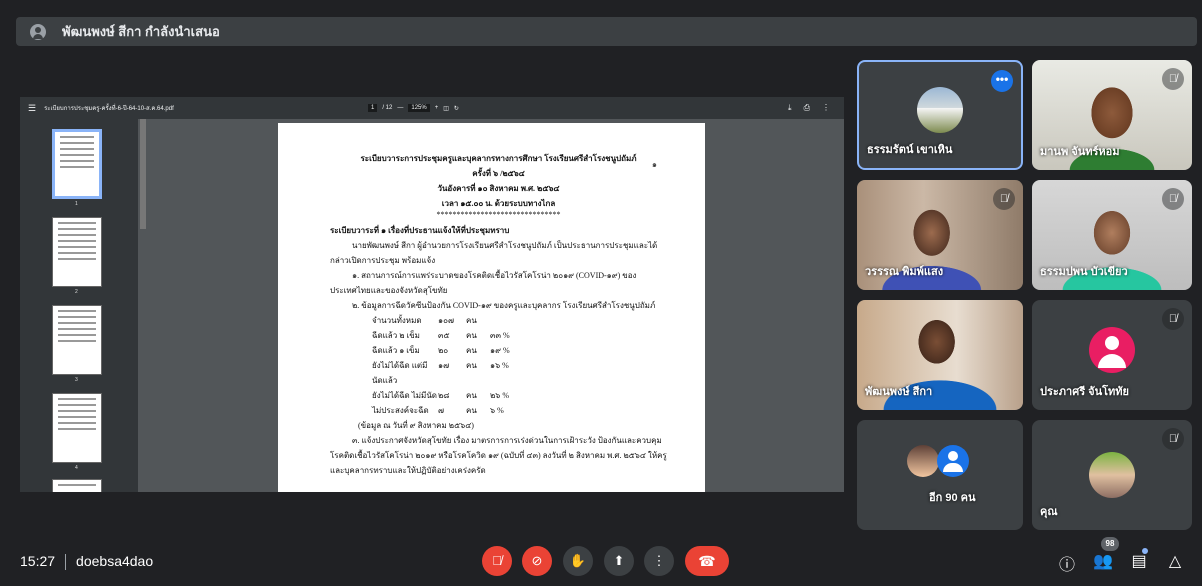 This screenshot has height=586, width=1202. I want to click on vaccine-row: ยังไม่ได้ฉีด ไม่มีนัด ๒๘ คน ๒๖ %, so click(441, 395).